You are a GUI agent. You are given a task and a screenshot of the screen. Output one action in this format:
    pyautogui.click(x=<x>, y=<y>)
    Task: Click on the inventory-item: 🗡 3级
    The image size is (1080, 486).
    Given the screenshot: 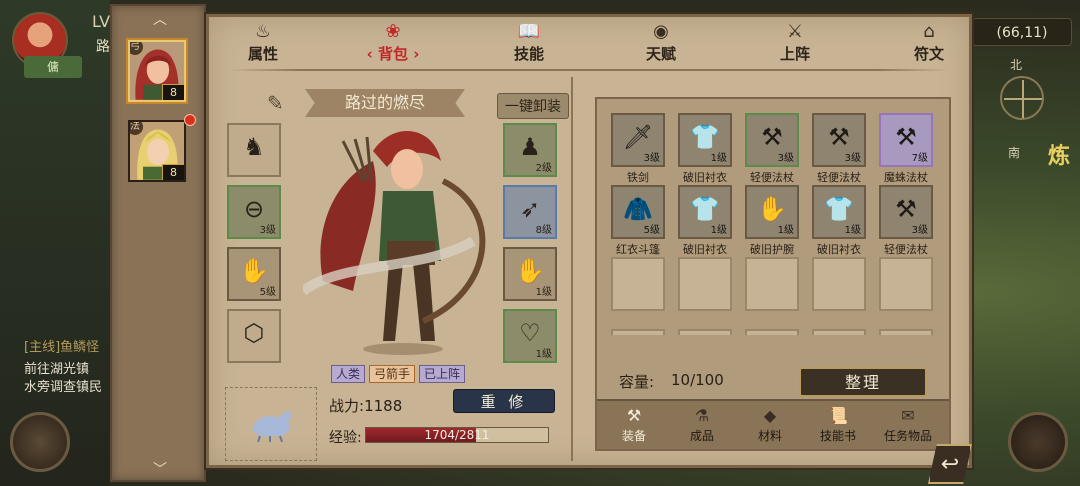 What is the action you would take?
    pyautogui.click(x=638, y=140)
    